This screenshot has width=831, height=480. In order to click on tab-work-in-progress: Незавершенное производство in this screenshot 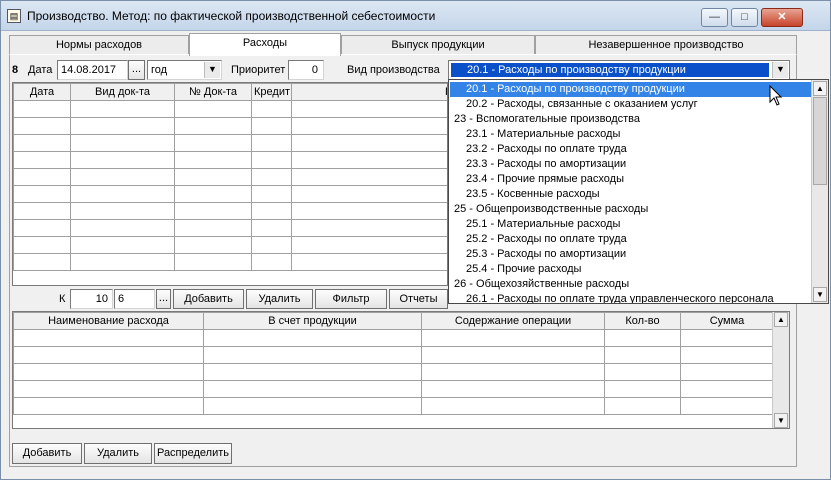, I will do `click(666, 45)`.